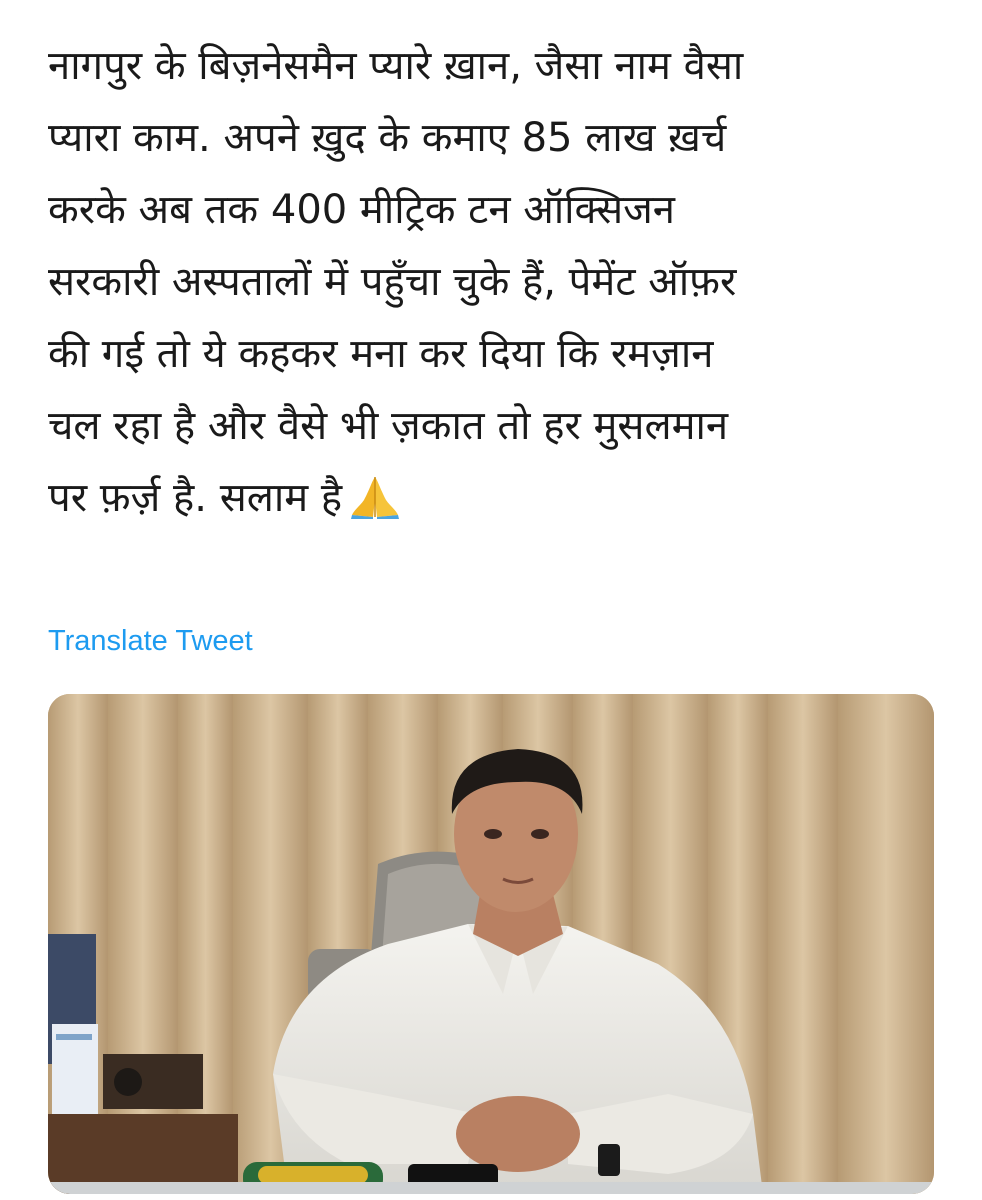 This screenshot has height=1200, width=982. Describe the element at coordinates (381, 354) in the screenshot. I see `tweet-text-line: की गई तो ये कहकर मना कर दिया कि रमज़ान` at that location.